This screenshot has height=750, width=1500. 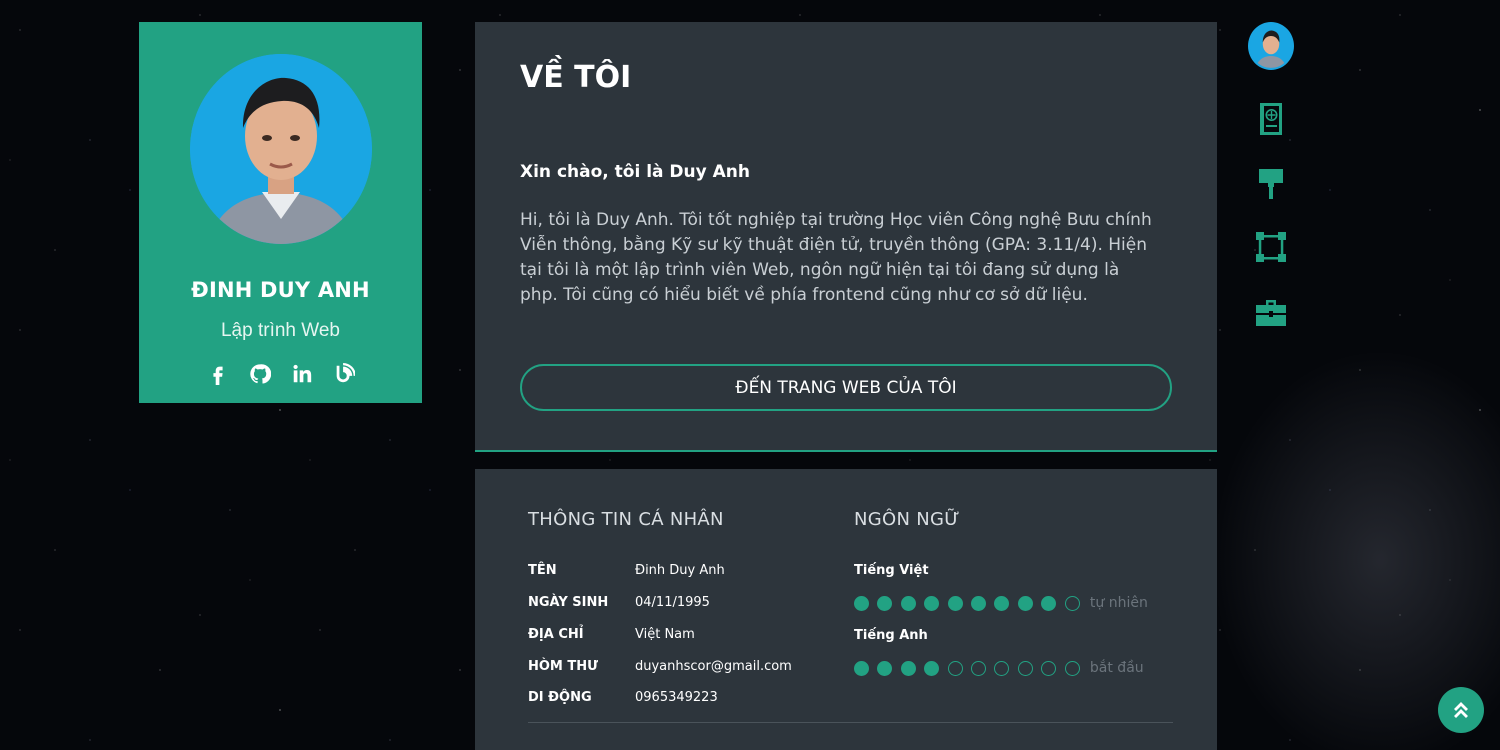 I want to click on language-name-vietnamese: Tiếng Việt, so click(x=891, y=570).